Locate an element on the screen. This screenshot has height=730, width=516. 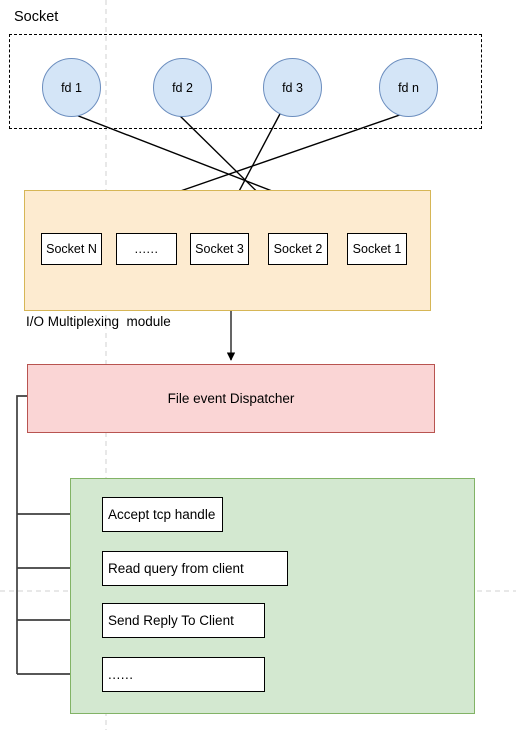
socket-group-label: Socket is located at coordinates (36, 17).